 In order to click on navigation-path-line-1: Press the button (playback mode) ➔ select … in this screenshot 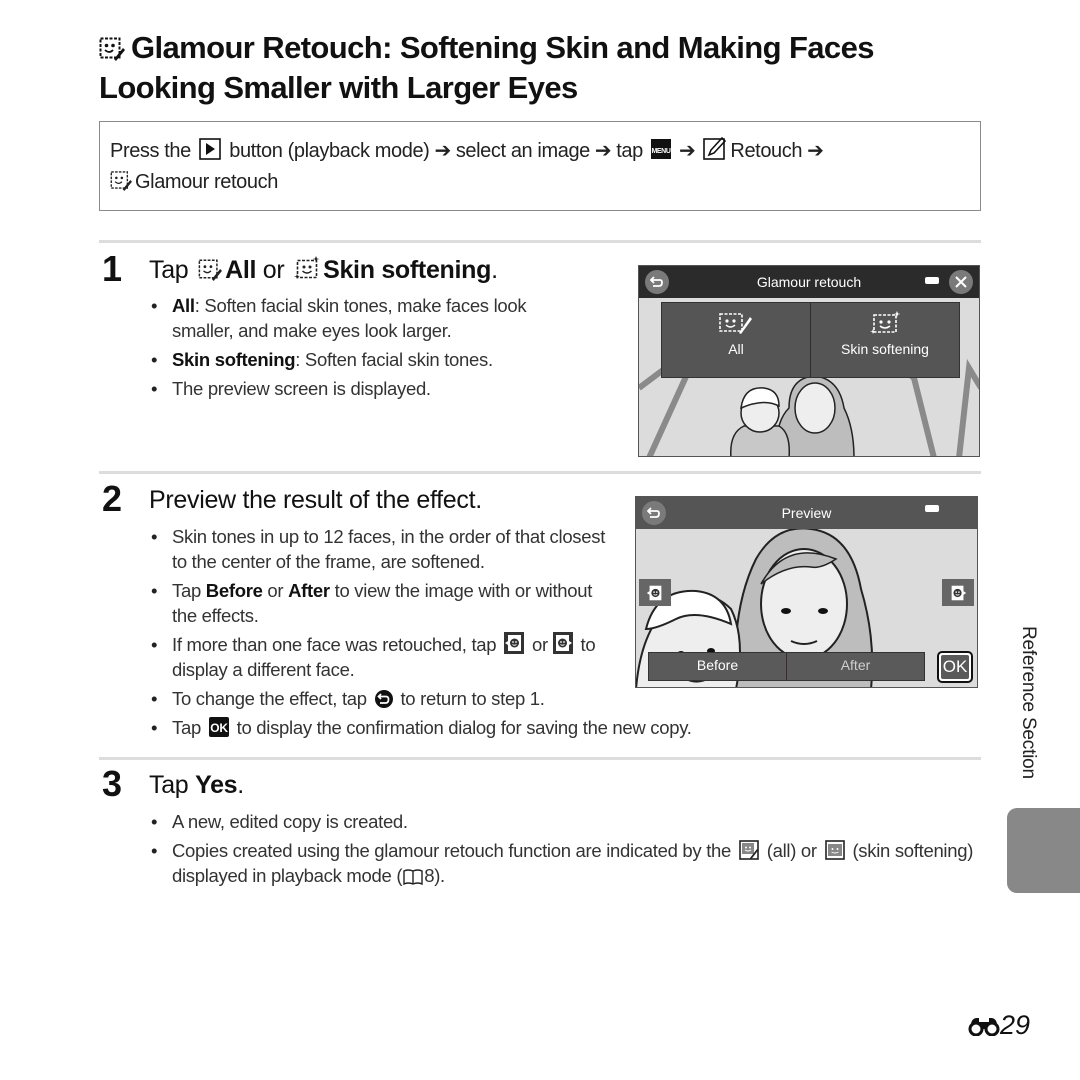, I will do `click(469, 150)`.